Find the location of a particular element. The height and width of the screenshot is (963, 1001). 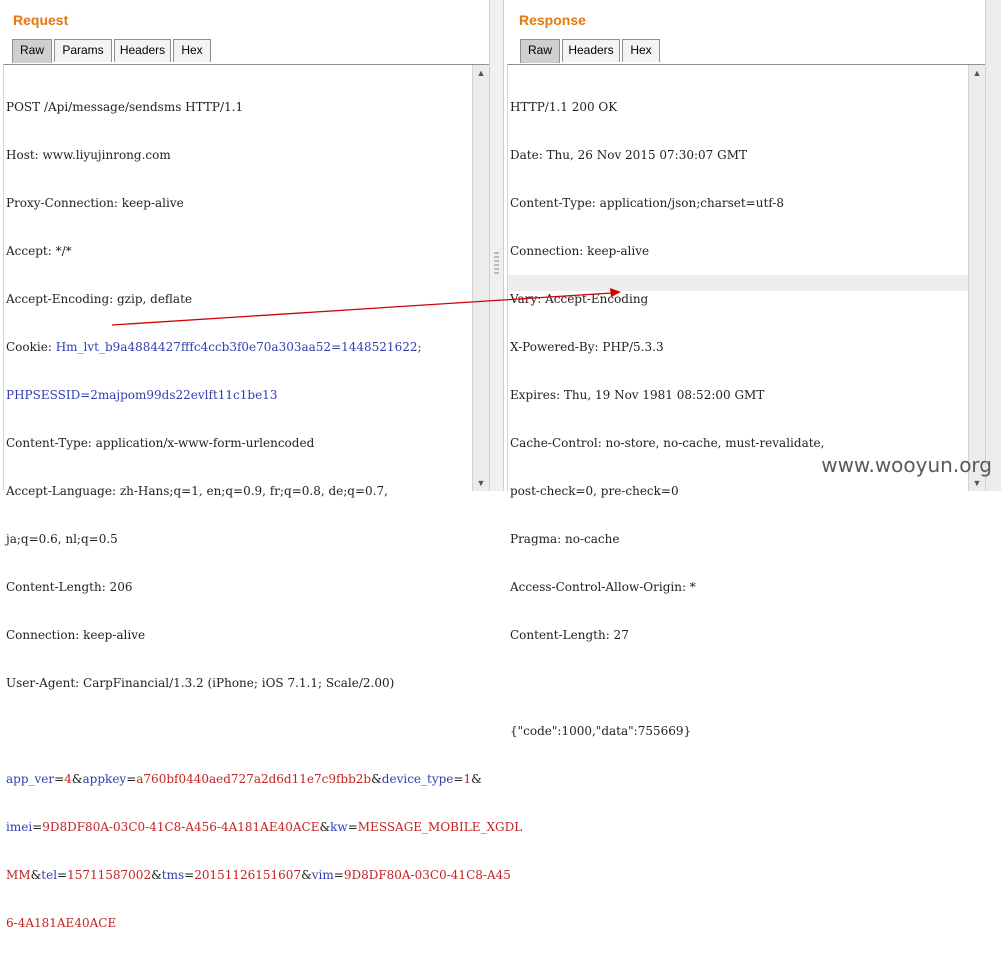

cookie-label: Cookie: is located at coordinates (31, 347).